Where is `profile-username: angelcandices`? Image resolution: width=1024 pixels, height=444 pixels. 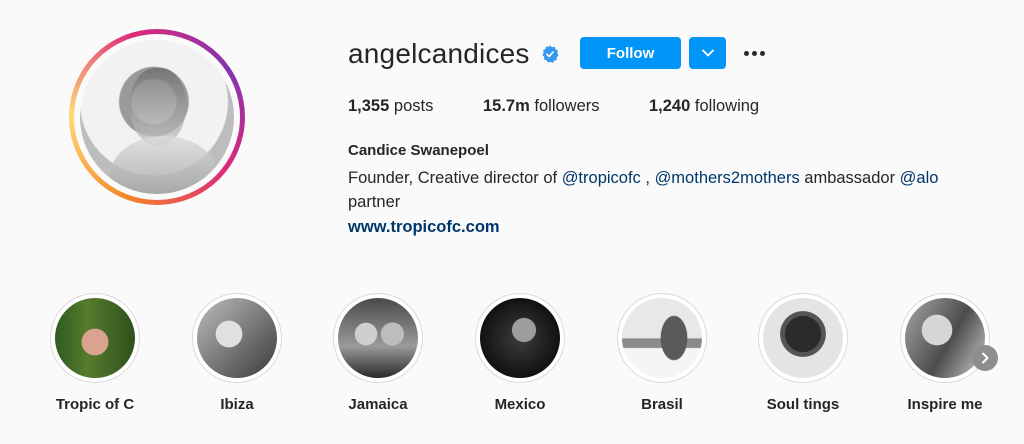
profile-username: angelcandices is located at coordinates (439, 53).